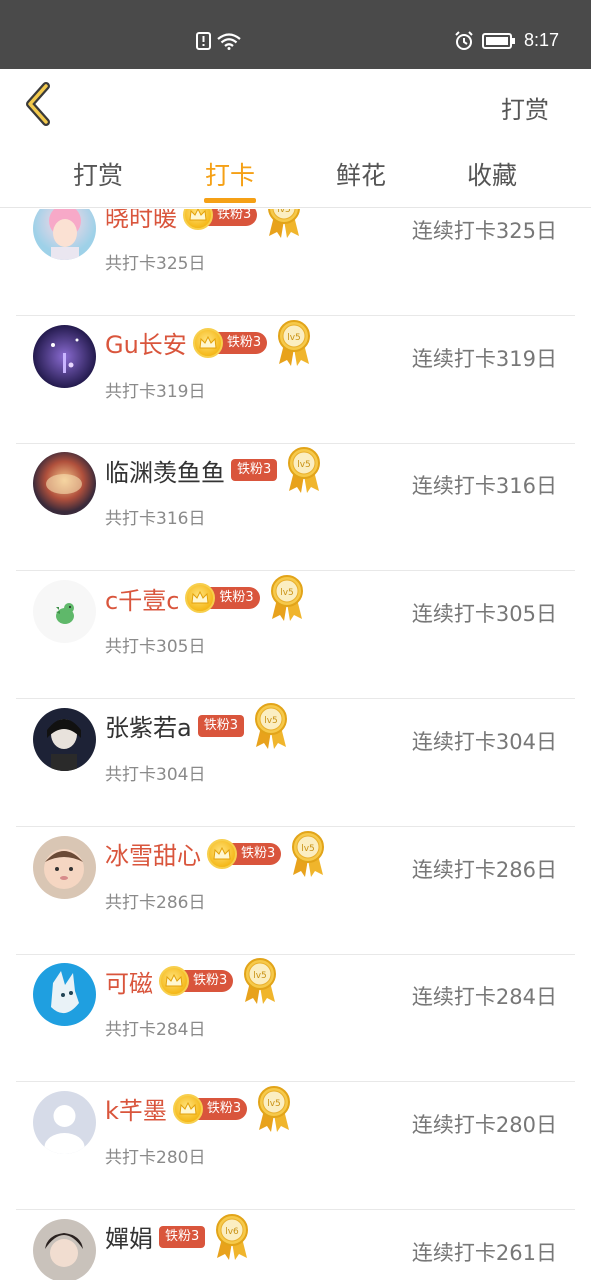 The image size is (591, 1280). I want to click on user-name: c千壹c, so click(142, 598).